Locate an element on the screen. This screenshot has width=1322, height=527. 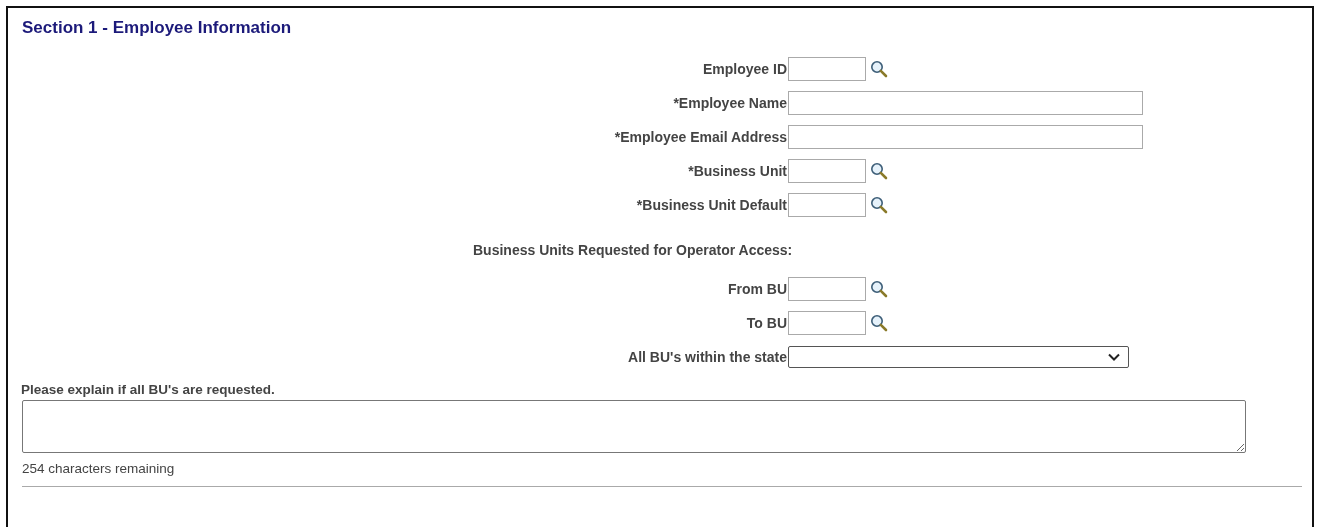
field-label: All BU's within the state is located at coordinates (707, 357).